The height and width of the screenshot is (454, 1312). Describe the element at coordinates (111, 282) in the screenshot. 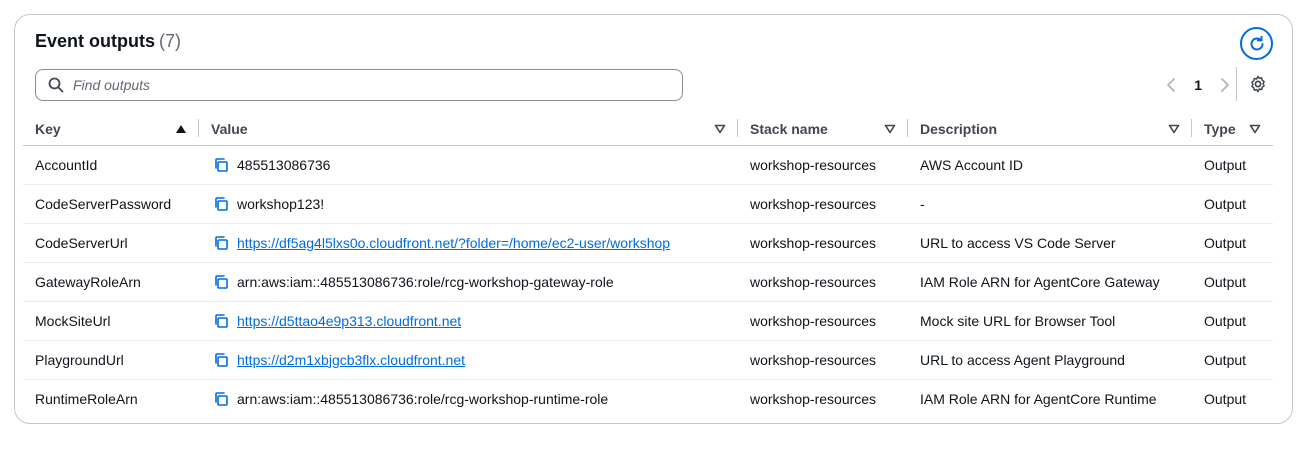

I see `cell-key: GatewayRoleArn` at that location.